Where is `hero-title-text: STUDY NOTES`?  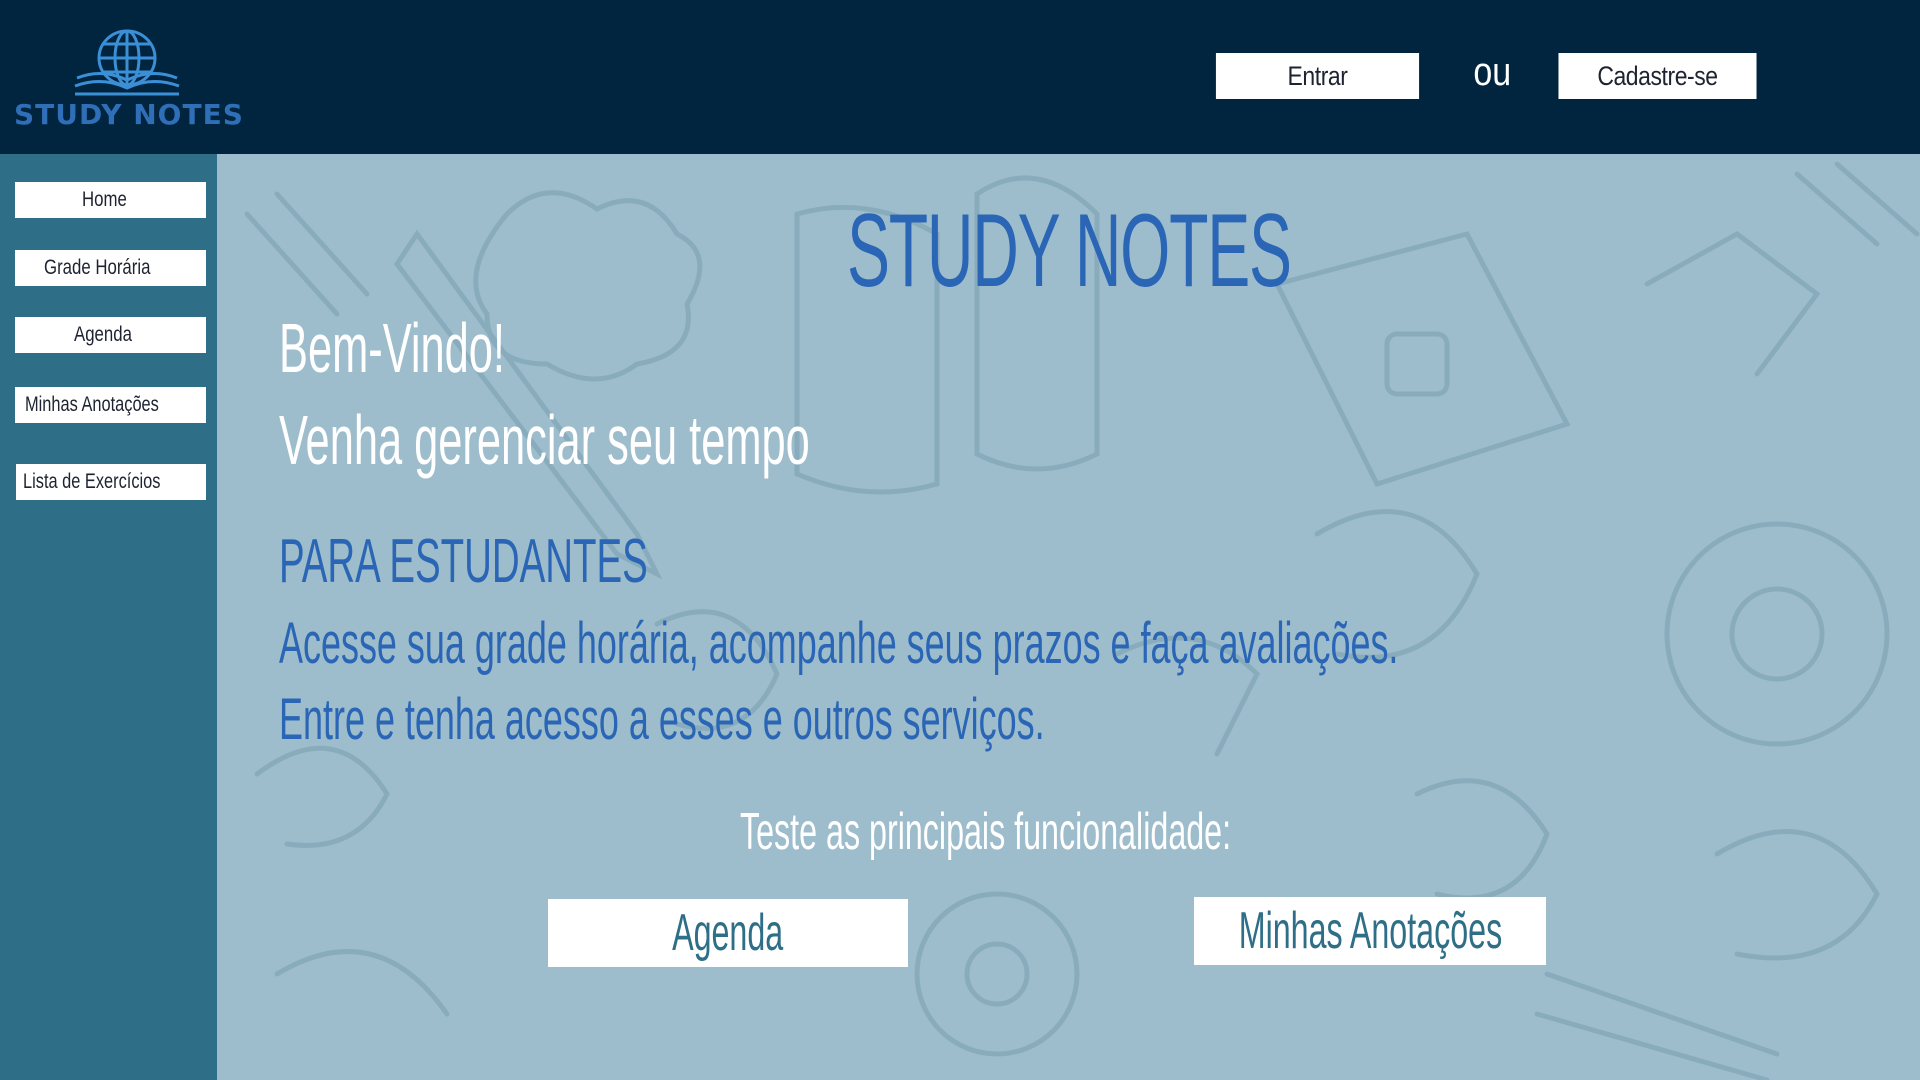 hero-title-text: STUDY NOTES is located at coordinates (1069, 251).